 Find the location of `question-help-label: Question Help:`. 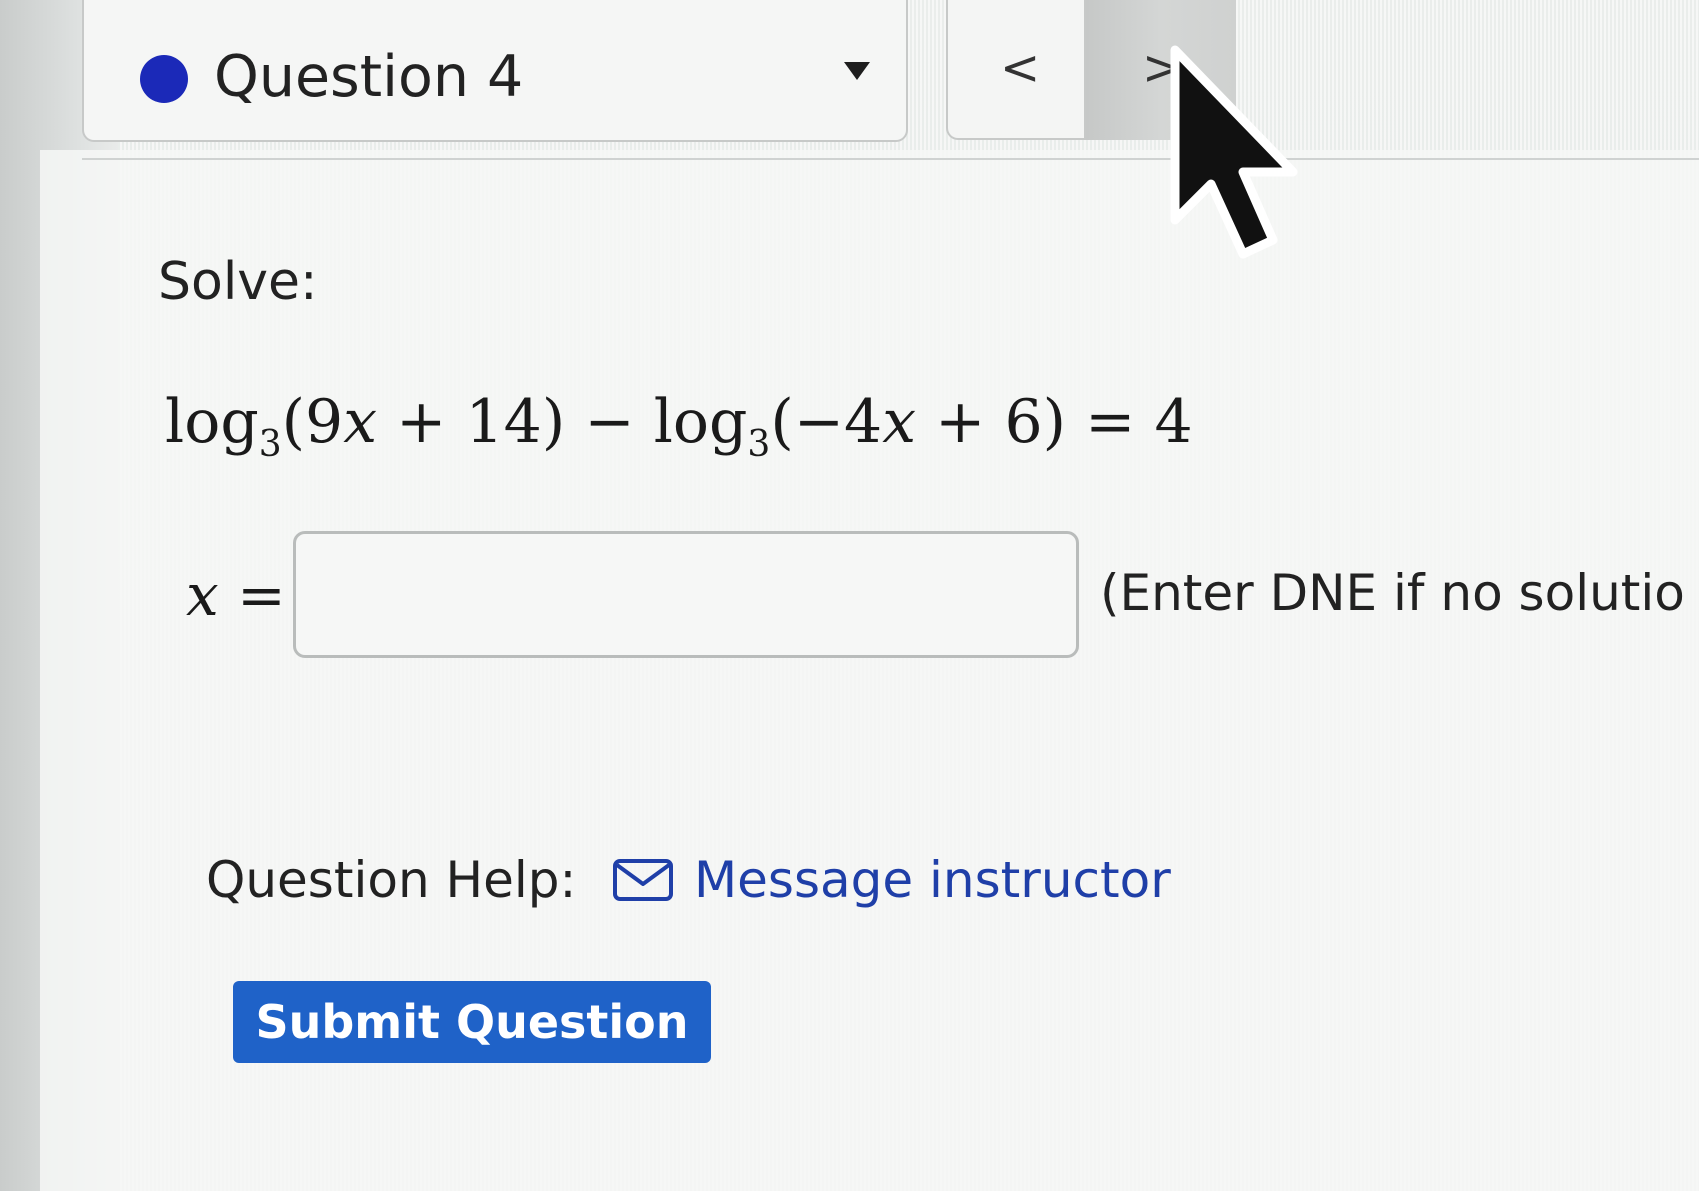

question-help-label: Question Help: is located at coordinates (391, 880).